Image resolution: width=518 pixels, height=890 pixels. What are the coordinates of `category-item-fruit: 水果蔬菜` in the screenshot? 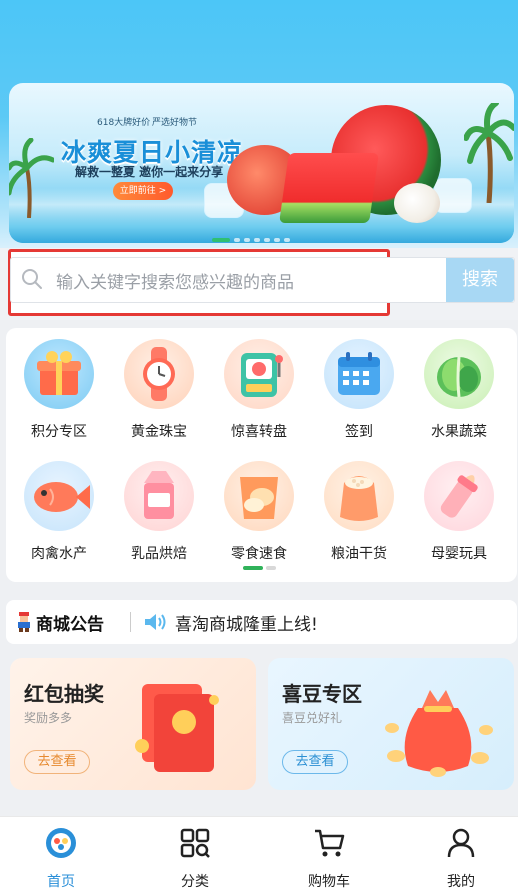 It's located at (459, 390).